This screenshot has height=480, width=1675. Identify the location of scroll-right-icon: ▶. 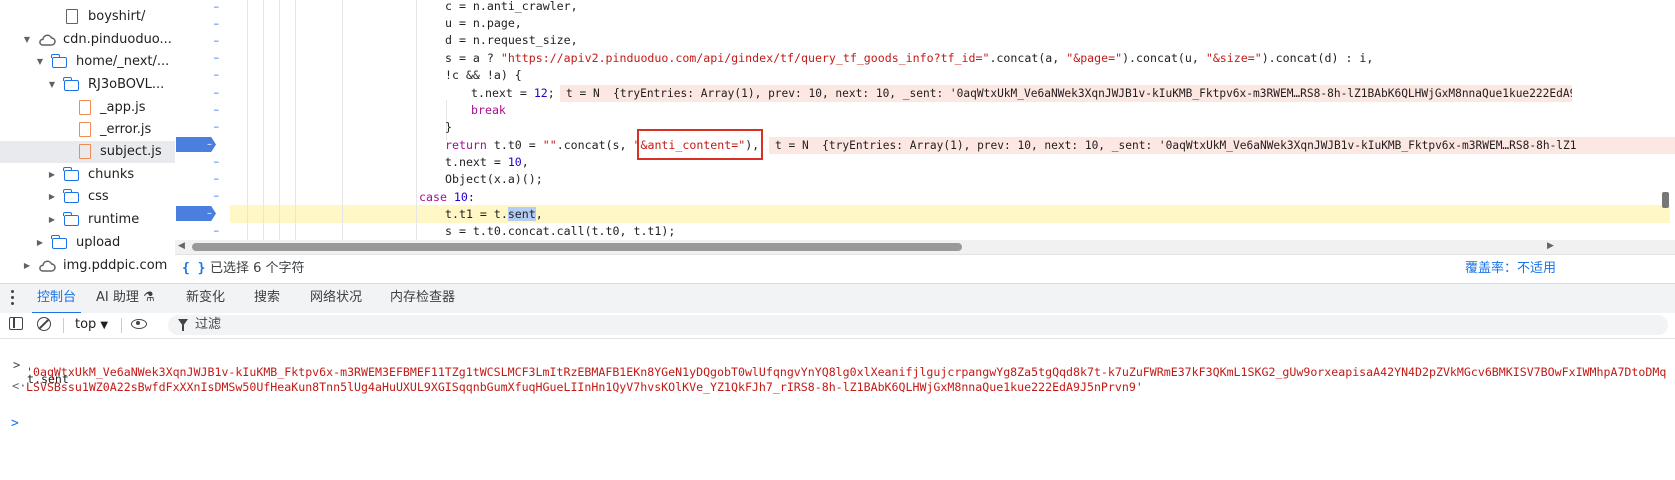
(1550, 246).